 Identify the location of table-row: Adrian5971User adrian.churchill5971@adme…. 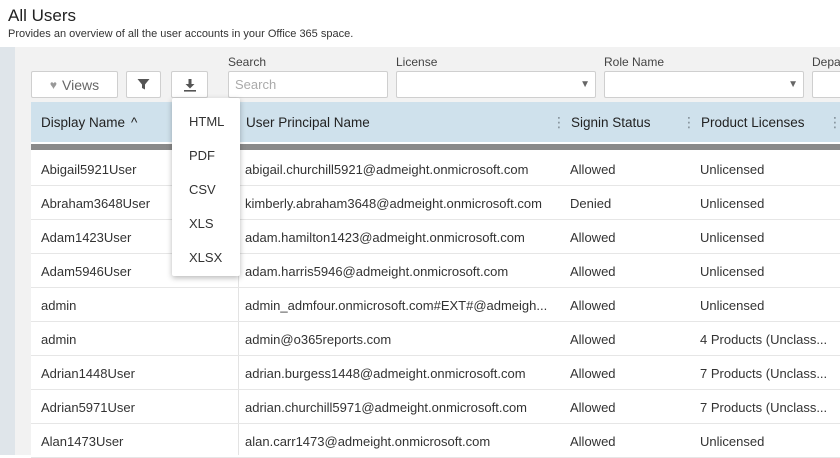
(435, 407).